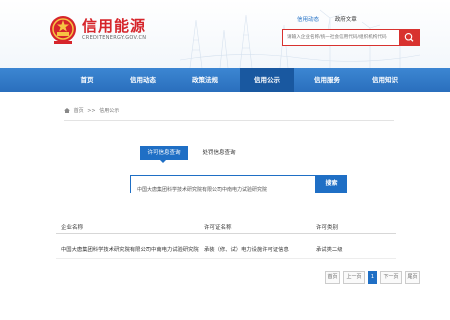 The width and height of the screenshot is (450, 320). I want to click on table-header-license: 许可证名称, so click(218, 228).